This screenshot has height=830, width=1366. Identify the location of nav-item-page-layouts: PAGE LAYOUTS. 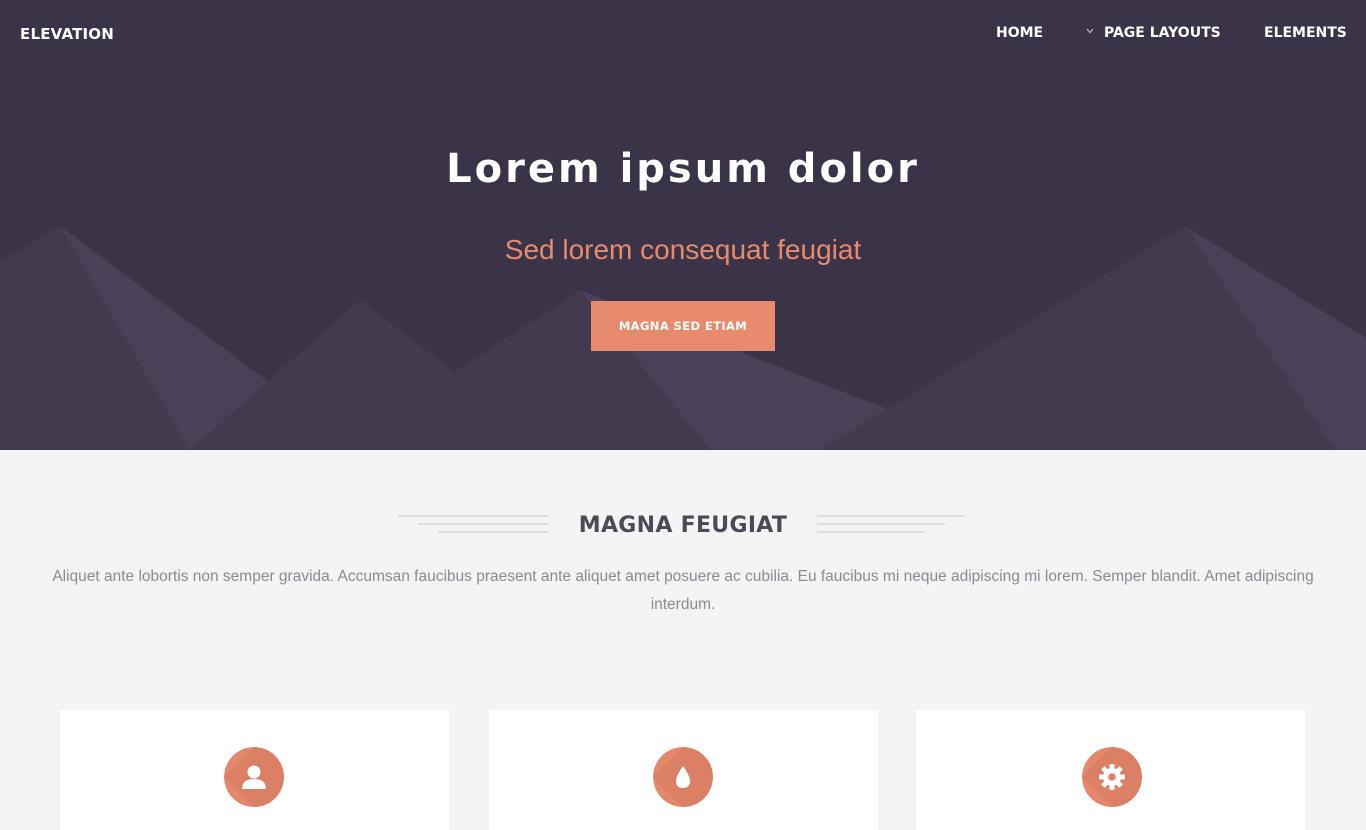
(1153, 33).